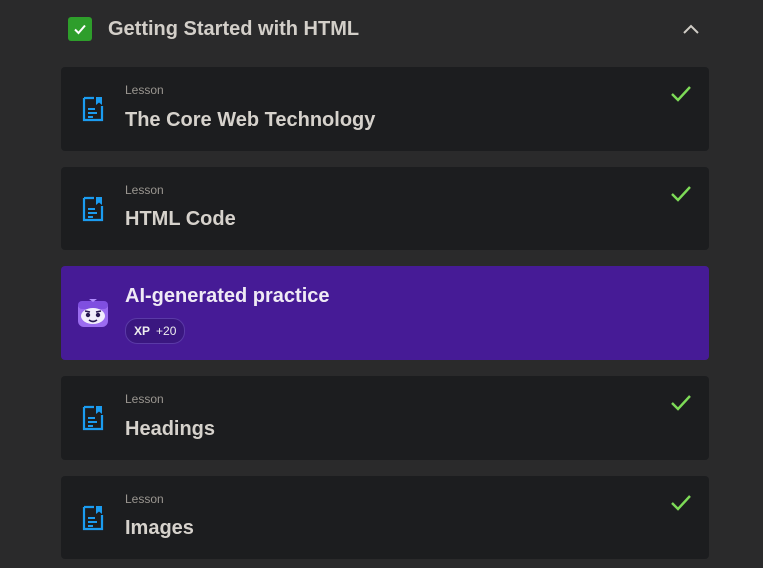  I want to click on lesson-title: HTML Code, so click(180, 219).